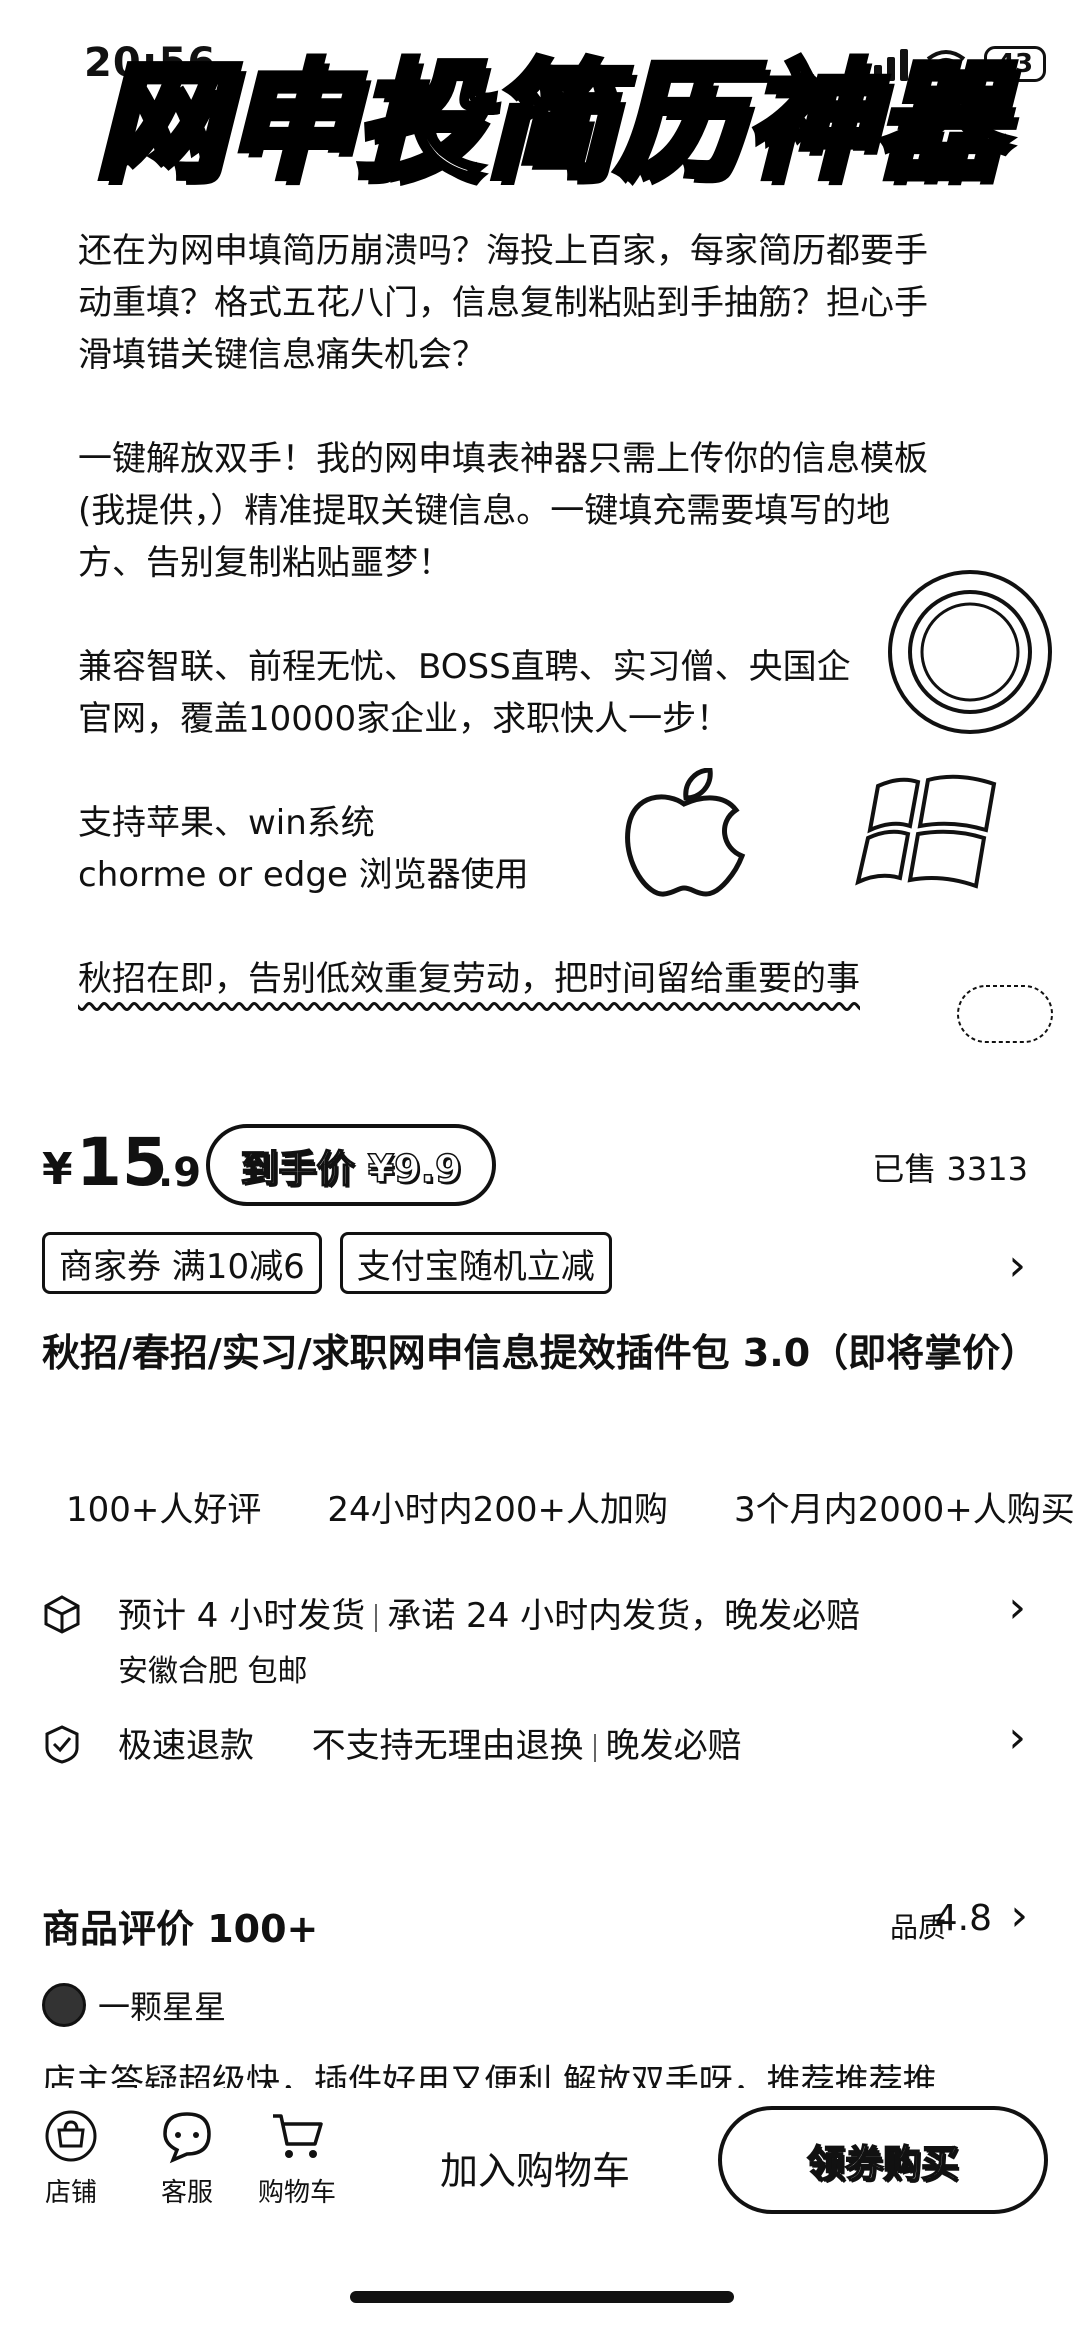 The image size is (1080, 2337). I want to click on price-row: ¥ 15 .9 到手价 ¥9.9 已售 3313, so click(540, 1167).